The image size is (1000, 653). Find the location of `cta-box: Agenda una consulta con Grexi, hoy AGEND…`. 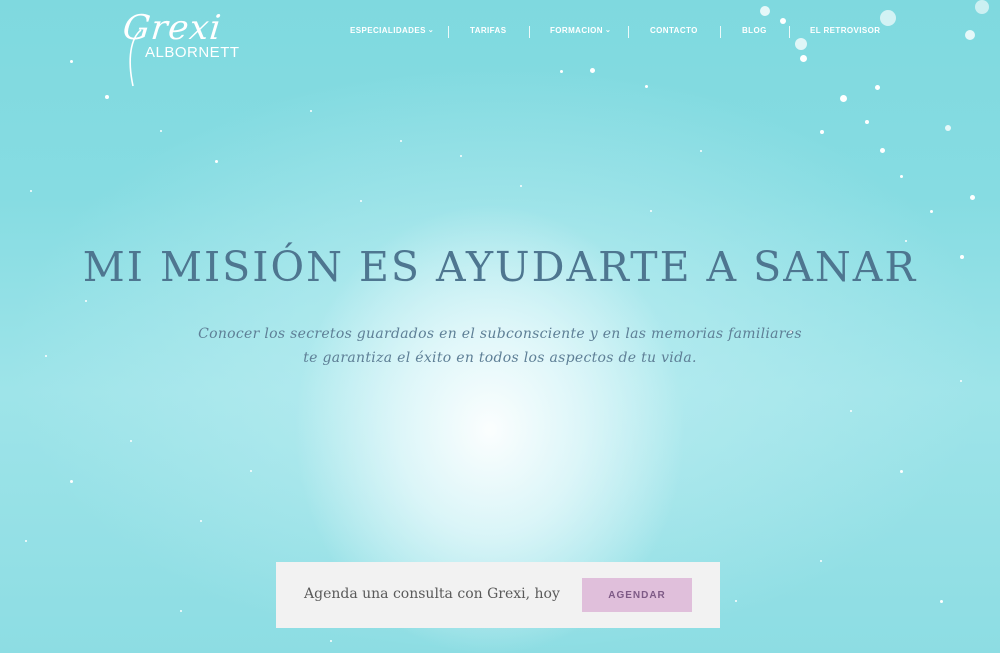

cta-box: Agenda una consulta con Grexi, hoy AGEND… is located at coordinates (498, 595).